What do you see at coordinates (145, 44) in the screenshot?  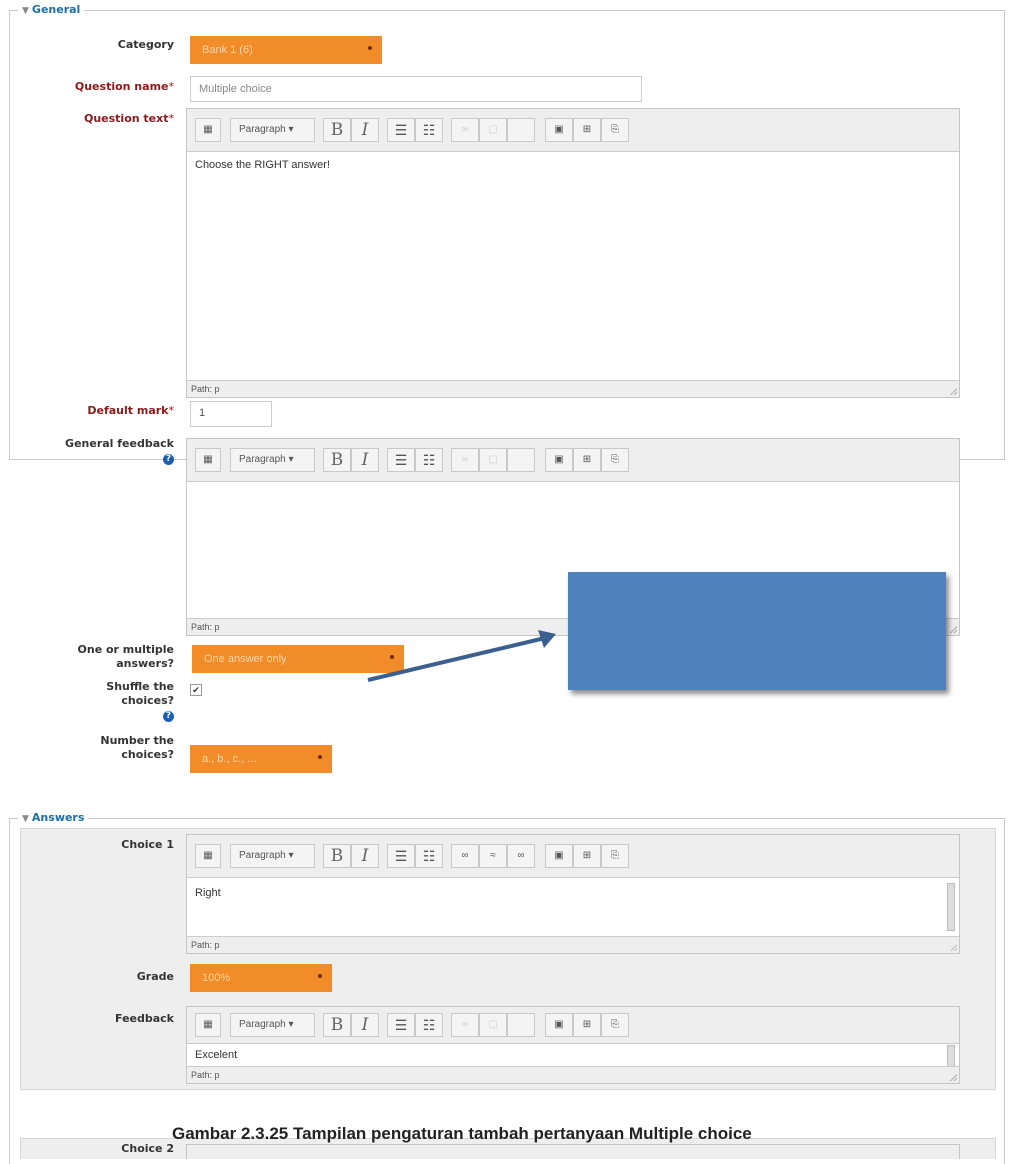 I see `category-label-text: Category` at bounding box center [145, 44].